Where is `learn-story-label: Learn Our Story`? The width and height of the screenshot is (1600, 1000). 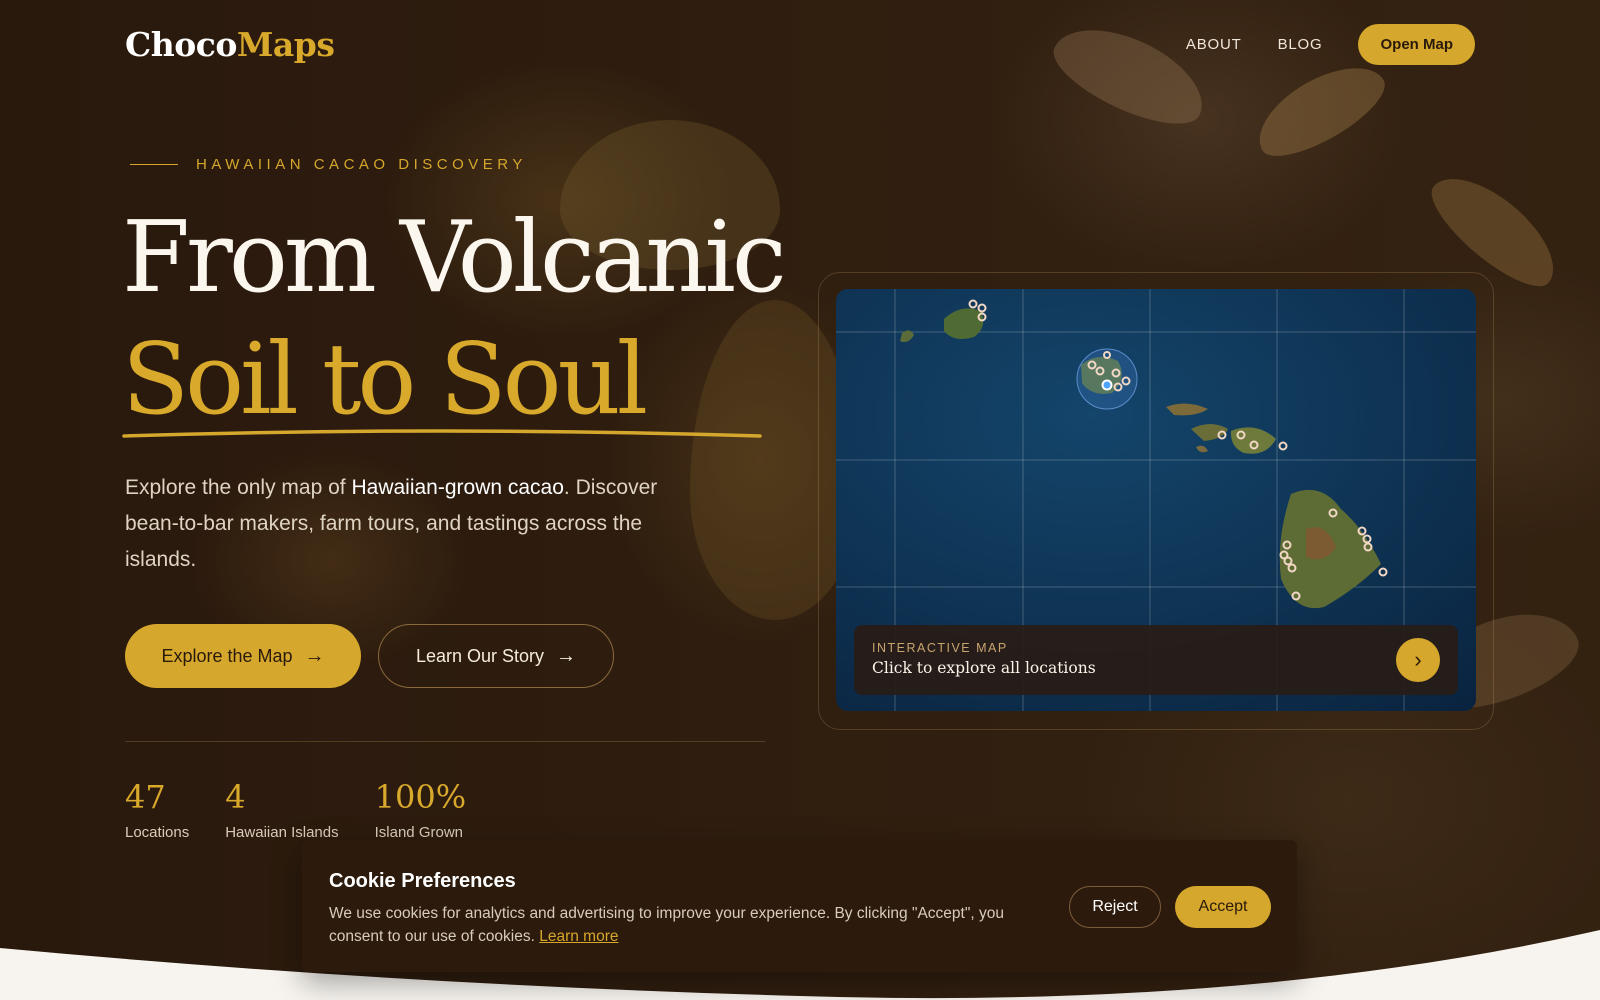
learn-story-label: Learn Our Story is located at coordinates (480, 655).